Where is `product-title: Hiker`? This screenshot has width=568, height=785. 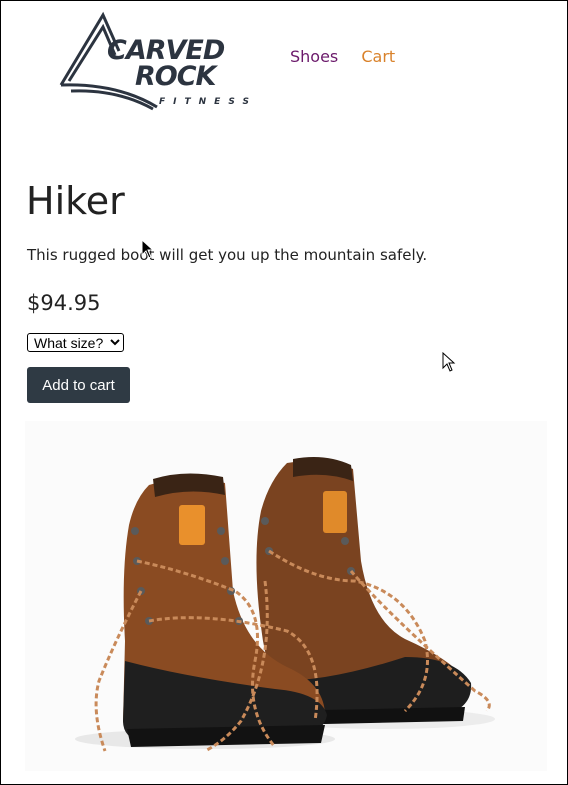 product-title: Hiker is located at coordinates (75, 201).